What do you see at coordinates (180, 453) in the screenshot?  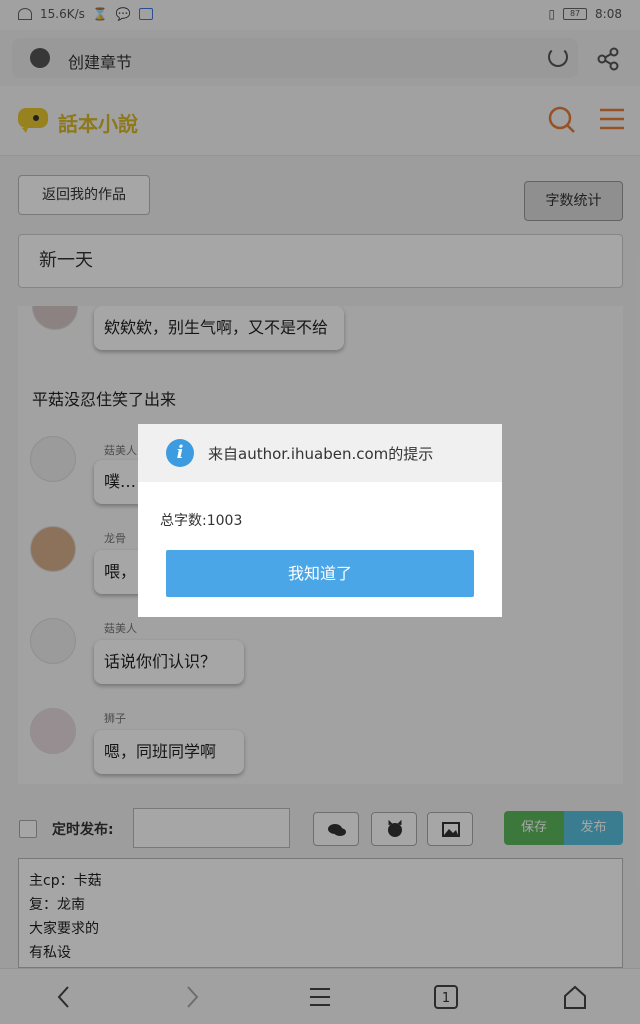 I see `info-icon: i` at bounding box center [180, 453].